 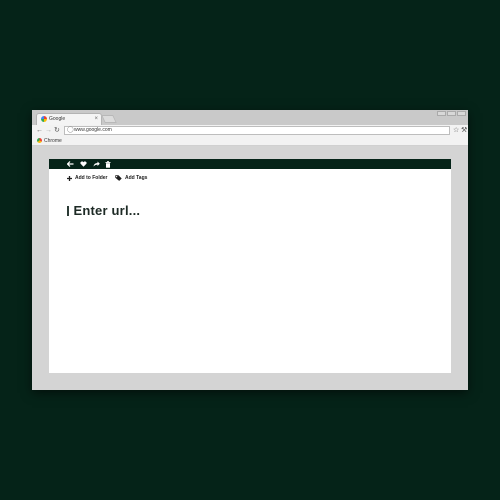 I want to click on tag-icon, so click(x=118, y=178).